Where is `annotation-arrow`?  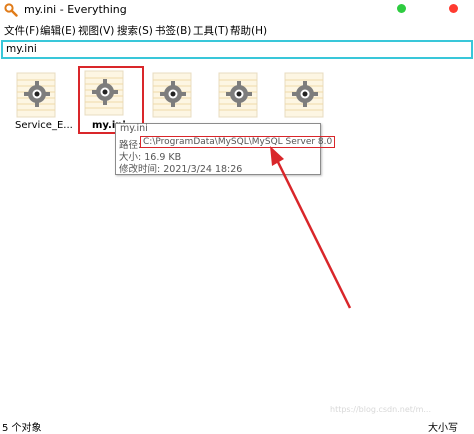
annotation-arrow is located at coordinates (311, 227).